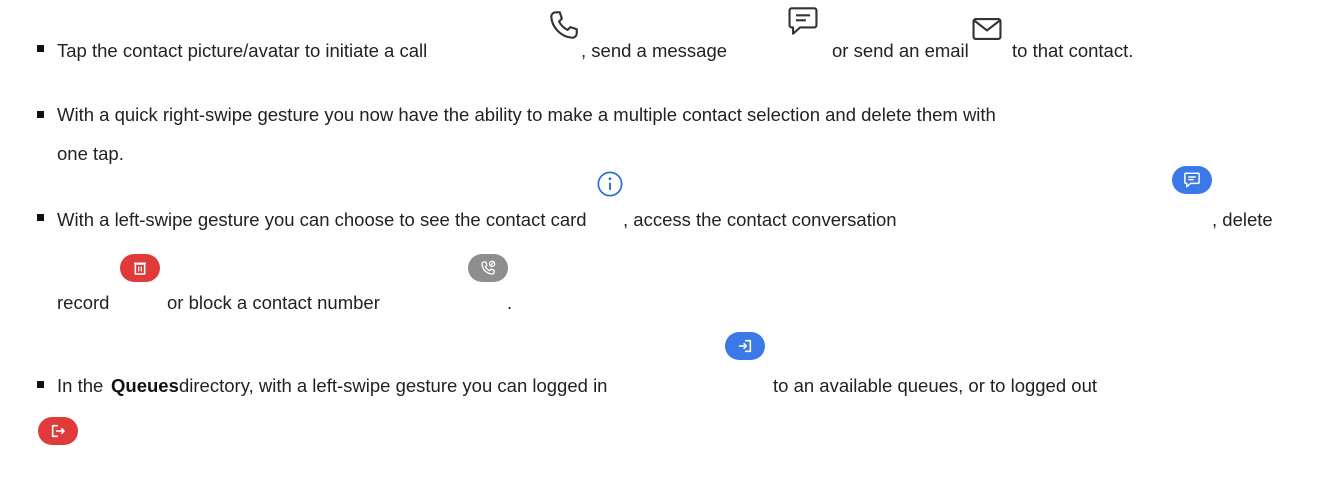 The width and height of the screenshot is (1335, 495). What do you see at coordinates (760, 219) in the screenshot?
I see `text: , access the contact conversation` at bounding box center [760, 219].